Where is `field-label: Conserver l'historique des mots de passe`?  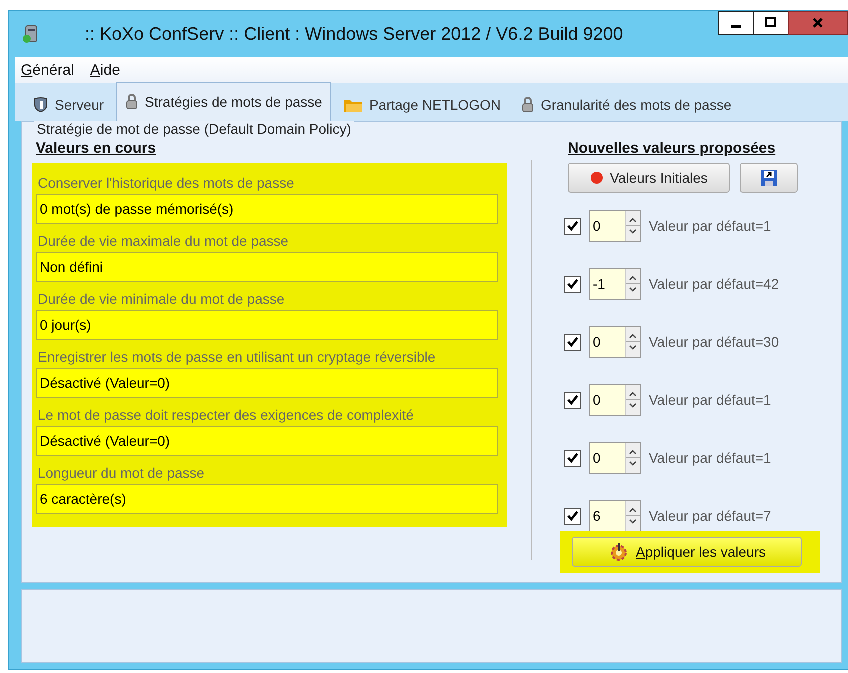 field-label: Conserver l'historique des mots de passe is located at coordinates (166, 183).